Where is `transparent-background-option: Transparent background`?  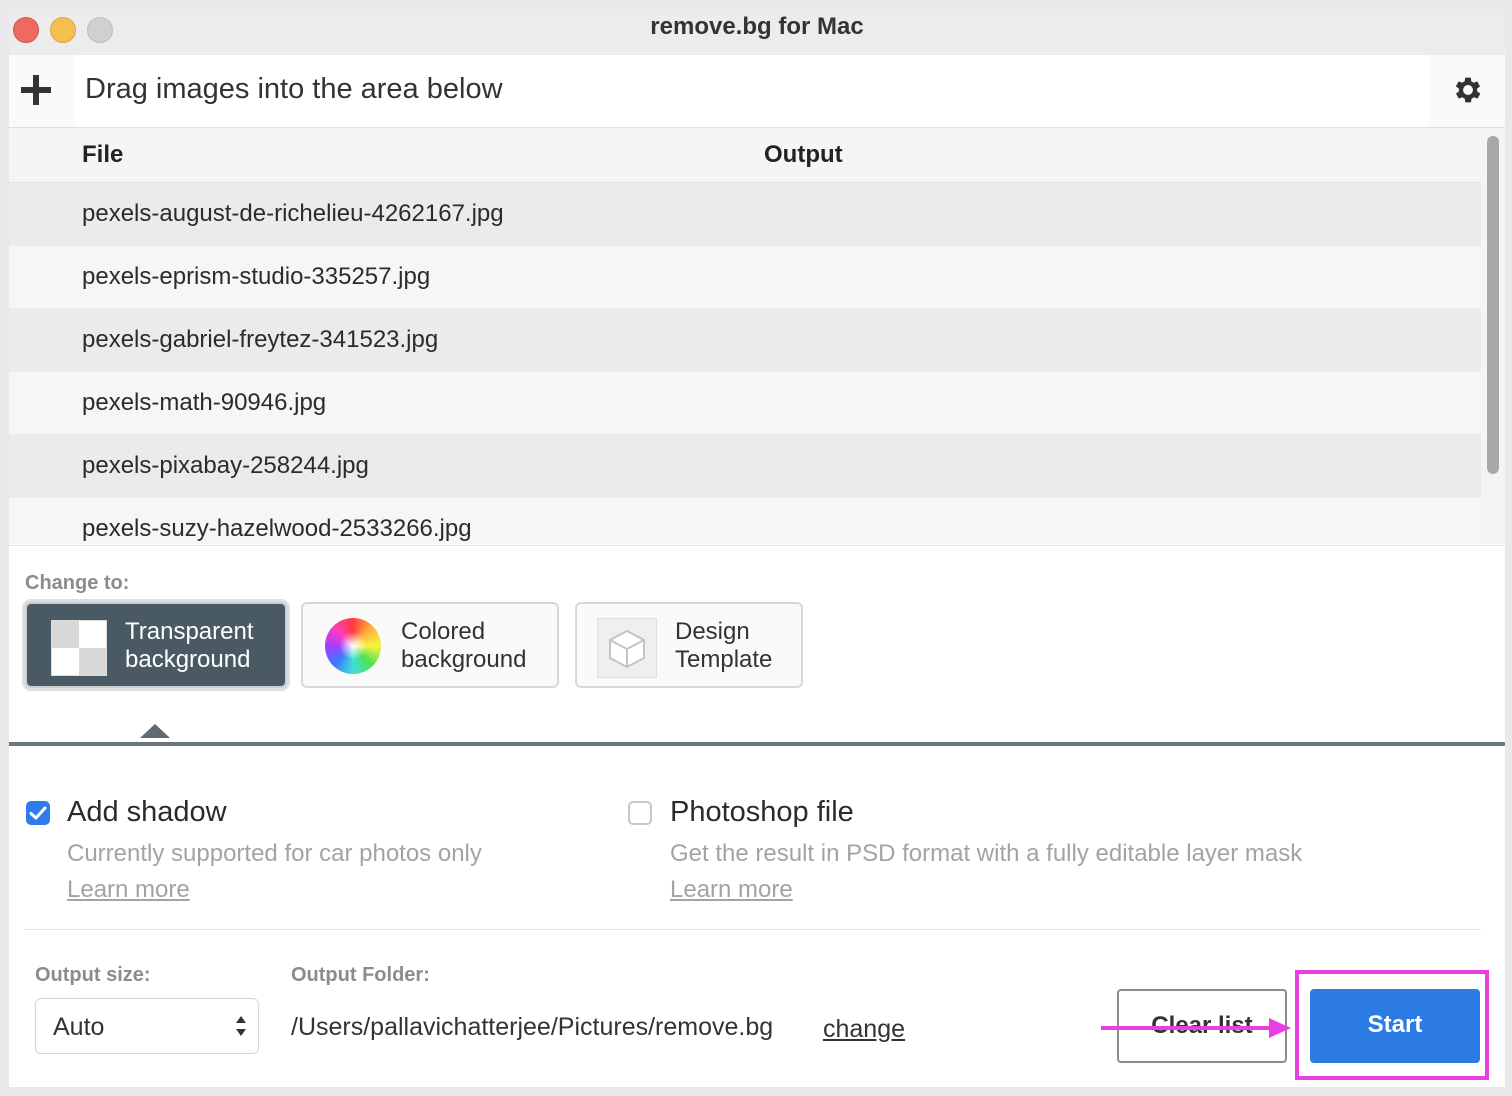 transparent-background-option: Transparent background is located at coordinates (156, 645).